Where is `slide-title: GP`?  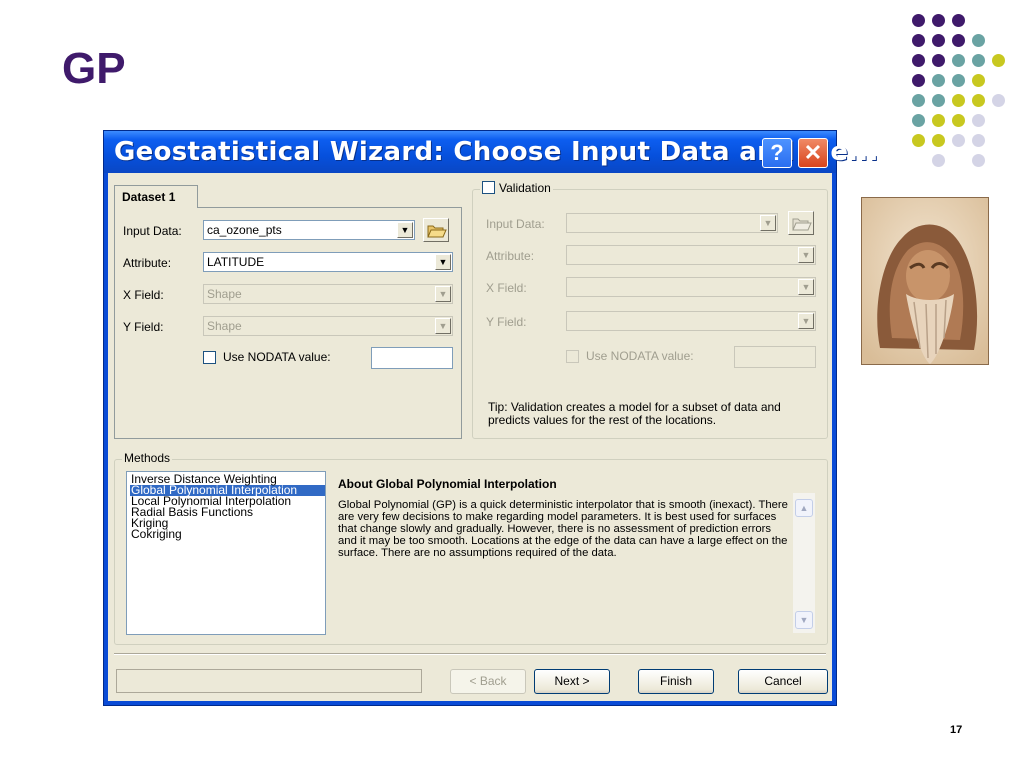 slide-title: GP is located at coordinates (94, 68).